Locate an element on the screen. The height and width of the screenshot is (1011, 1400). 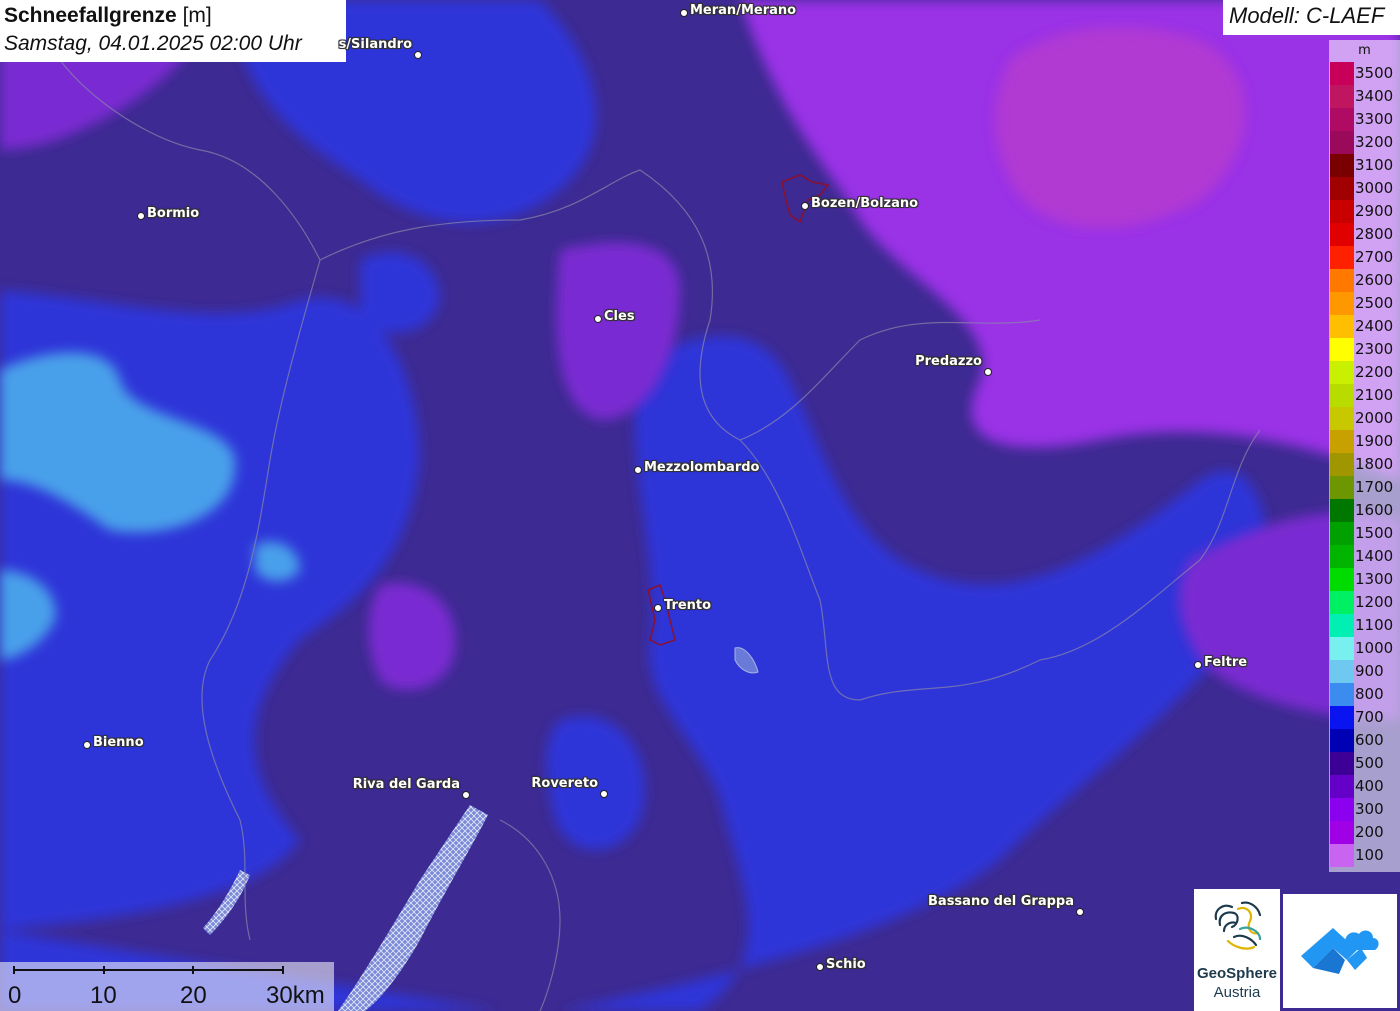
model-label: Modell: C-LAEF is located at coordinates (1311, 17).